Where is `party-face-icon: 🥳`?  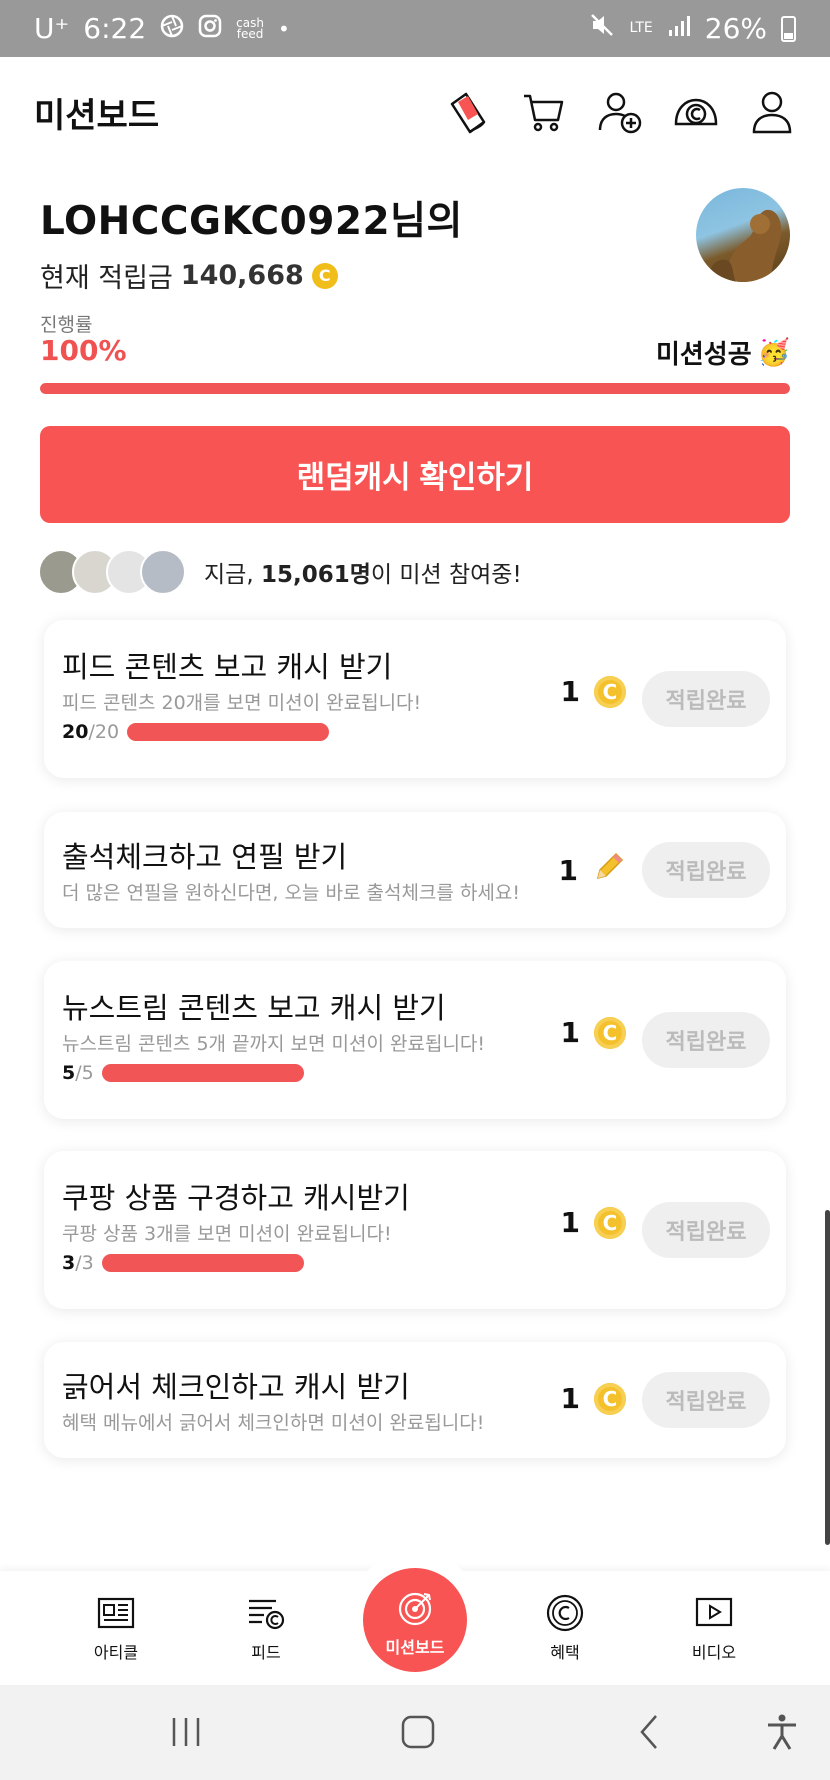 party-face-icon: 🥳 is located at coordinates (773, 352).